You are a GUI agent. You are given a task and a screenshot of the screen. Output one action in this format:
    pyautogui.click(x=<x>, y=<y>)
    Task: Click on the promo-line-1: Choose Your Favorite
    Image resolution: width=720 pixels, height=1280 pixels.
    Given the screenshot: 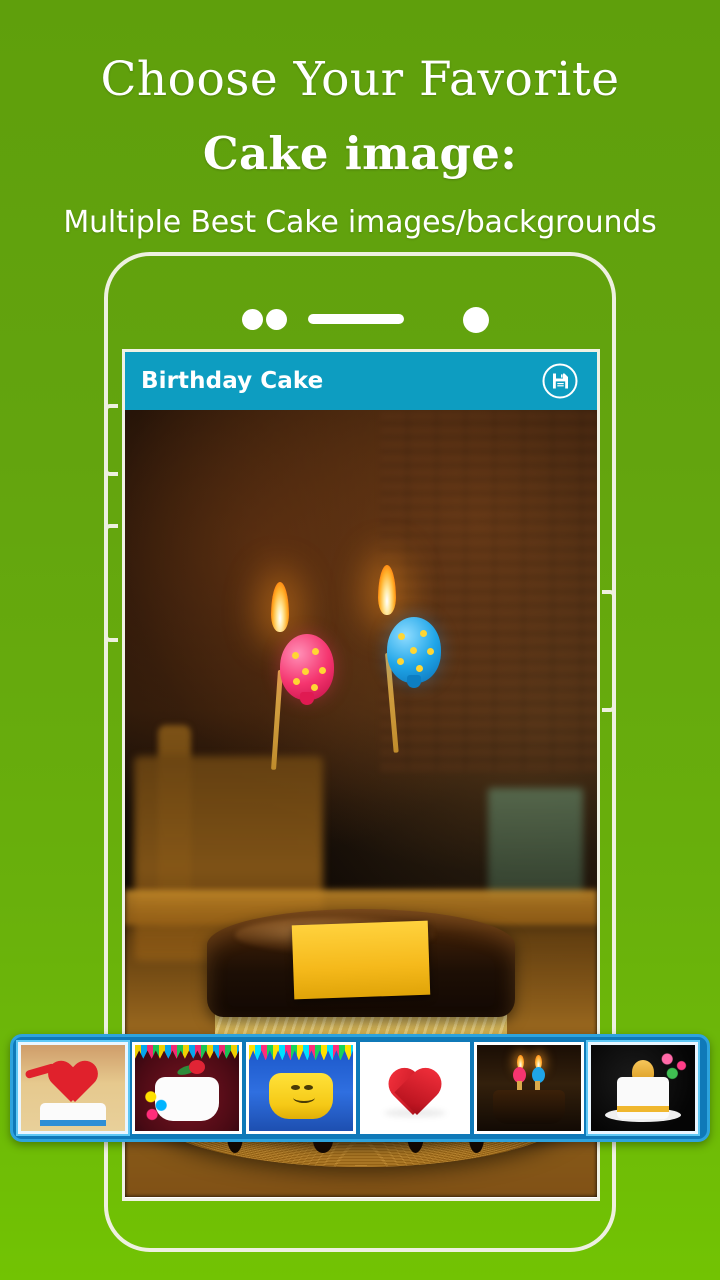 What is the action you would take?
    pyautogui.click(x=360, y=79)
    